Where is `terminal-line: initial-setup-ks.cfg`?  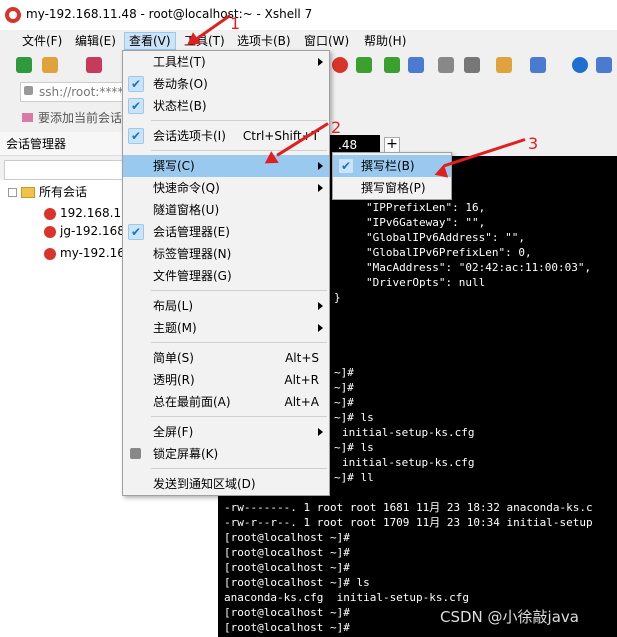 terminal-line: initial-setup-ks.cfg is located at coordinates (408, 462).